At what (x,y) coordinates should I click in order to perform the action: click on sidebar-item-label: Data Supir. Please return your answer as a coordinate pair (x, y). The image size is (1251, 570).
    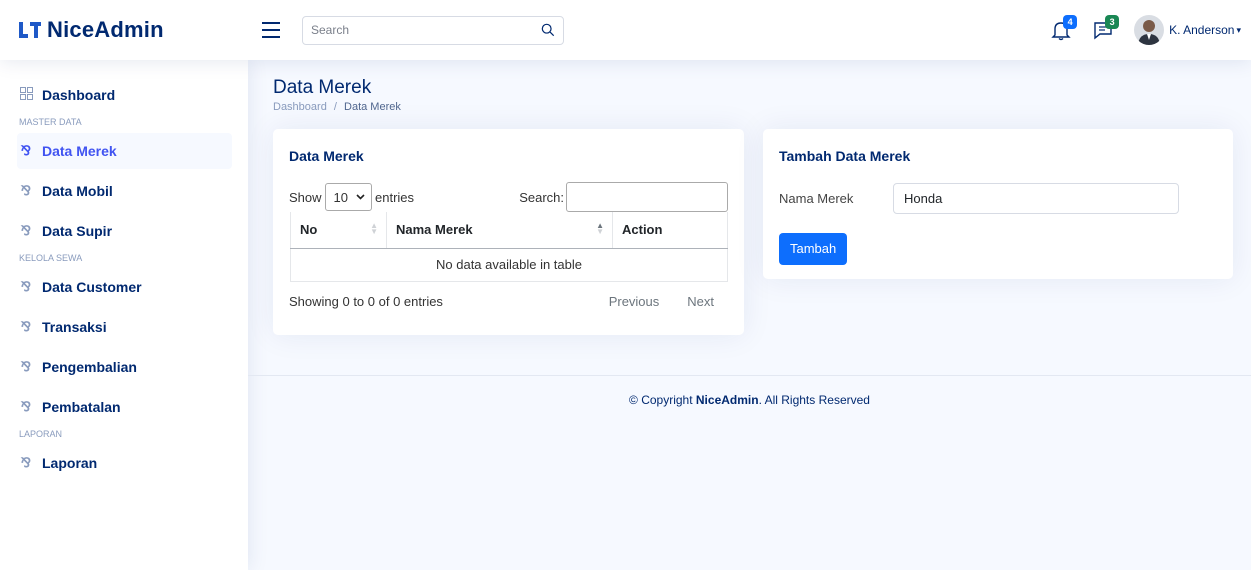
    Looking at the image, I should click on (77, 231).